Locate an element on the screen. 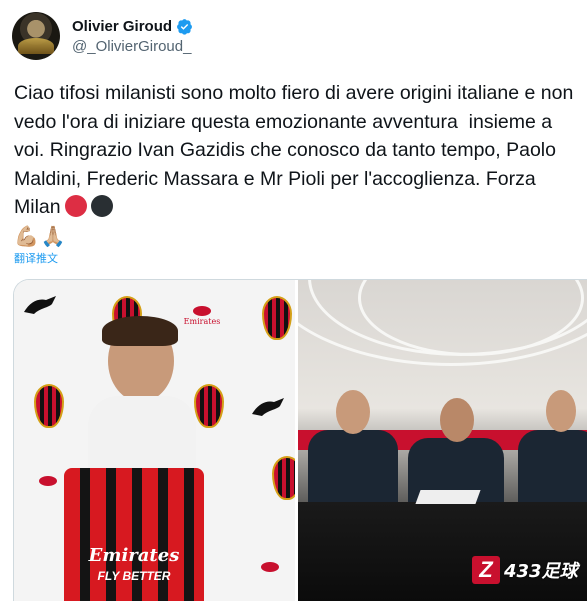 The height and width of the screenshot is (601, 587). maldini-head is located at coordinates (353, 412).